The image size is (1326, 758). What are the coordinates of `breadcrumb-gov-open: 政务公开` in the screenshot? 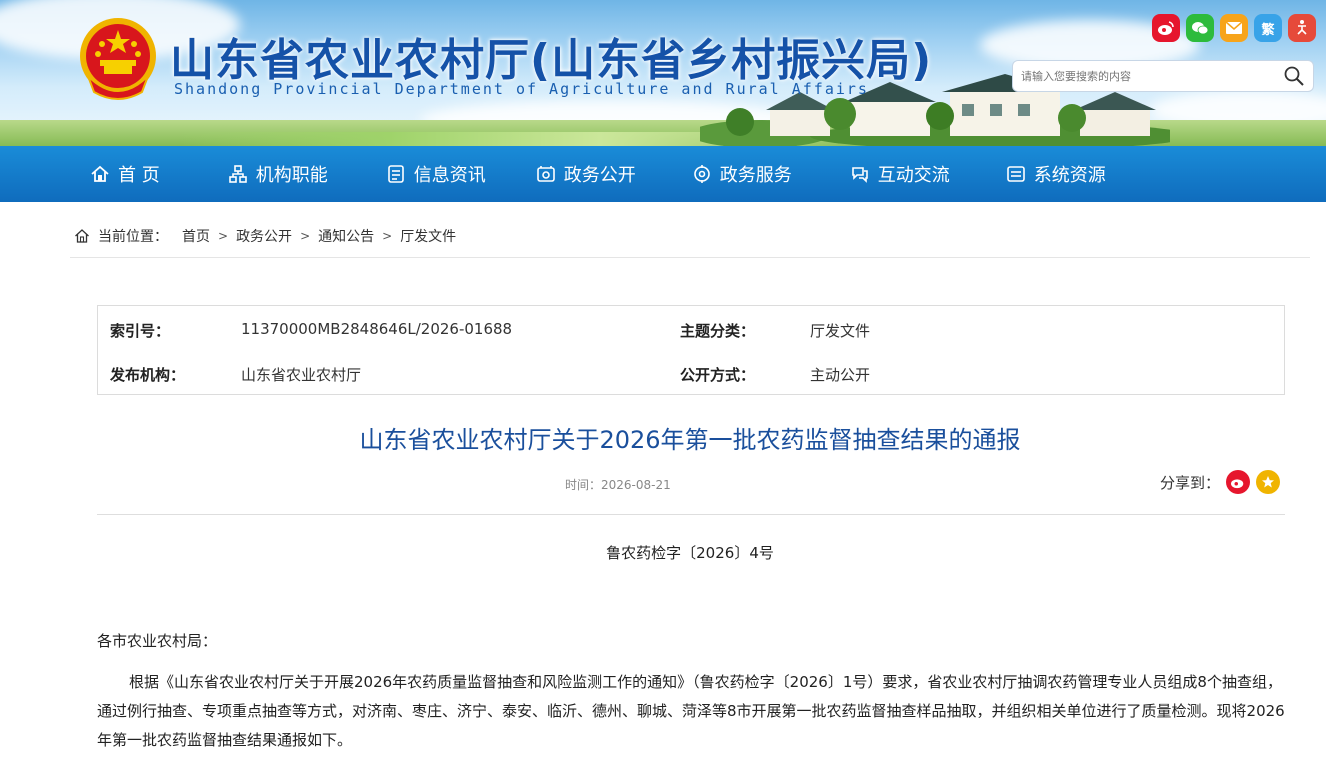 It's located at (264, 236).